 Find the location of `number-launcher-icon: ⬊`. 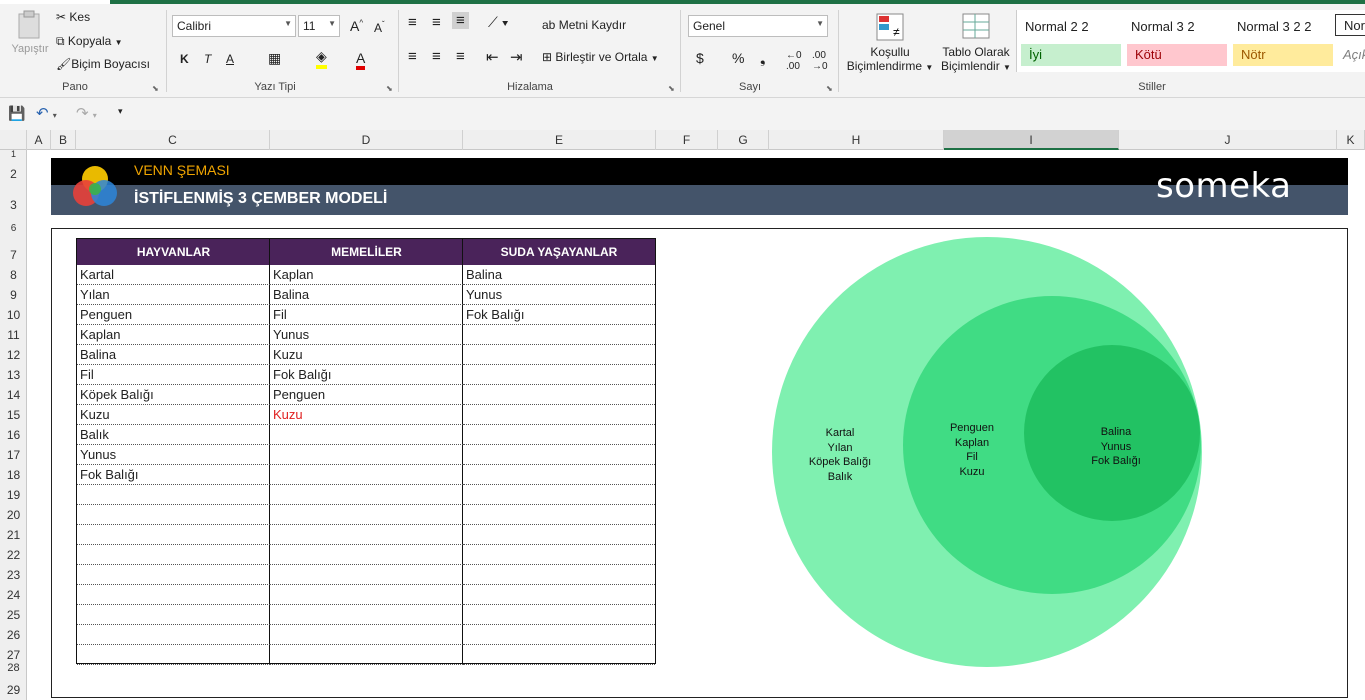

number-launcher-icon: ⬊ is located at coordinates (829, 88).